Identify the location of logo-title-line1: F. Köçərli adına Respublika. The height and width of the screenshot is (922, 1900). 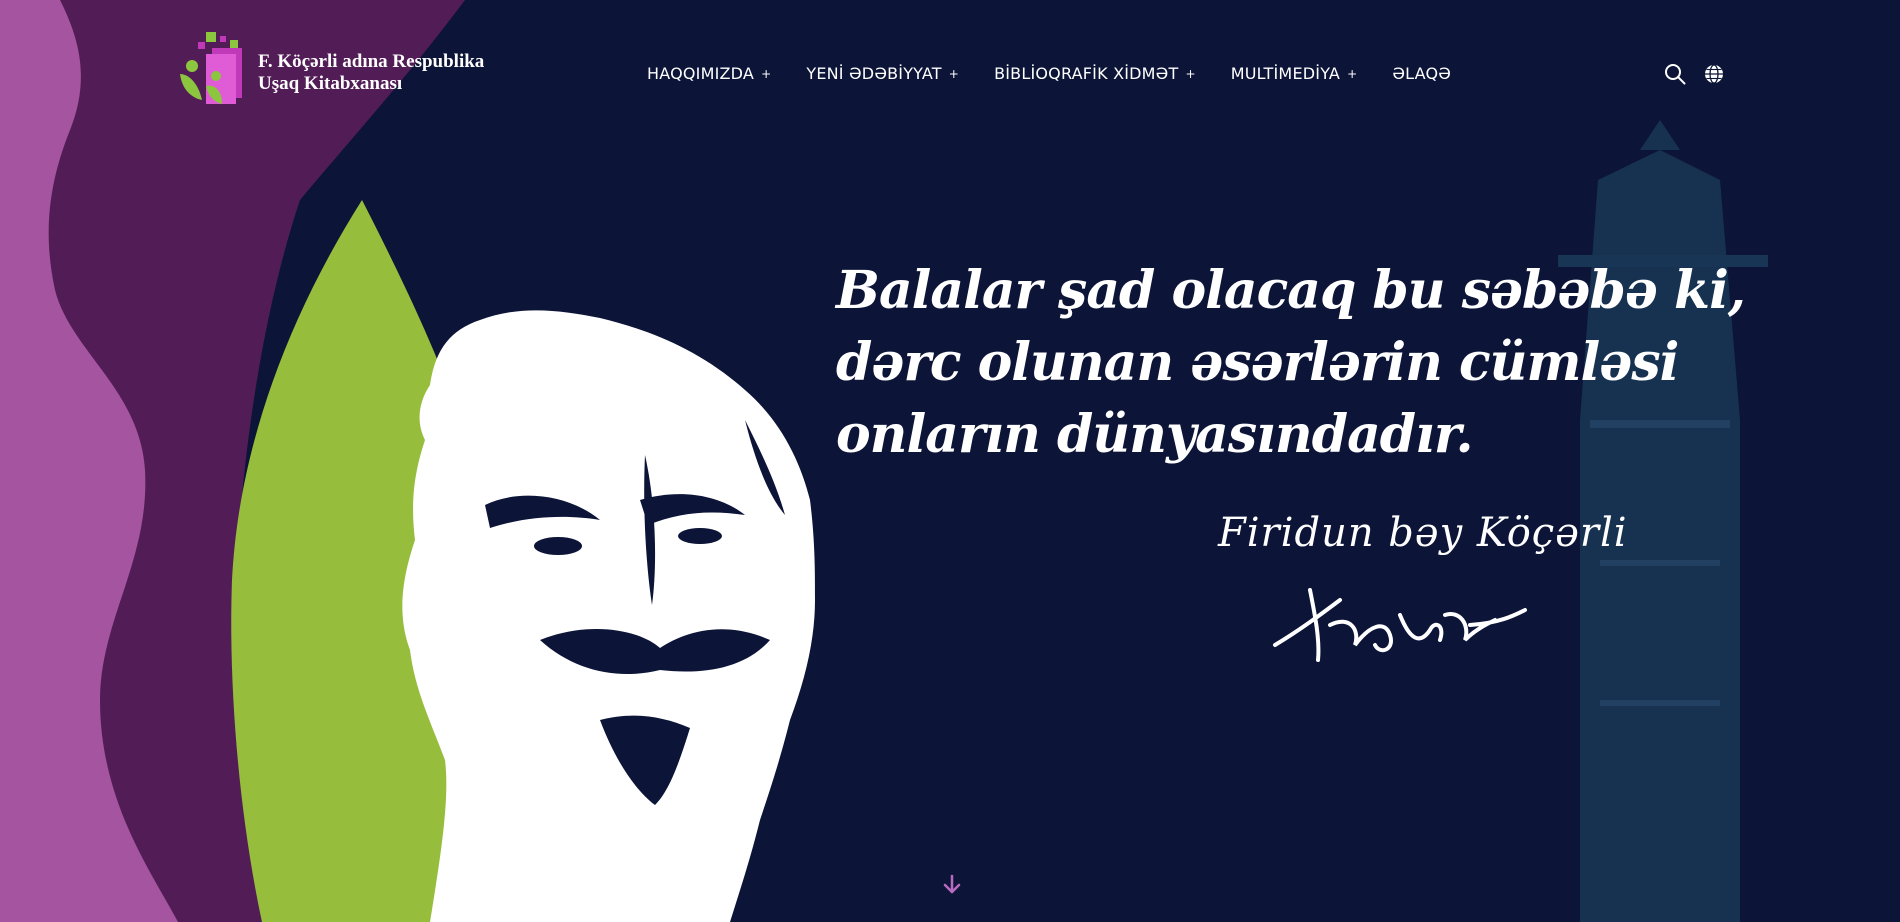
(371, 61).